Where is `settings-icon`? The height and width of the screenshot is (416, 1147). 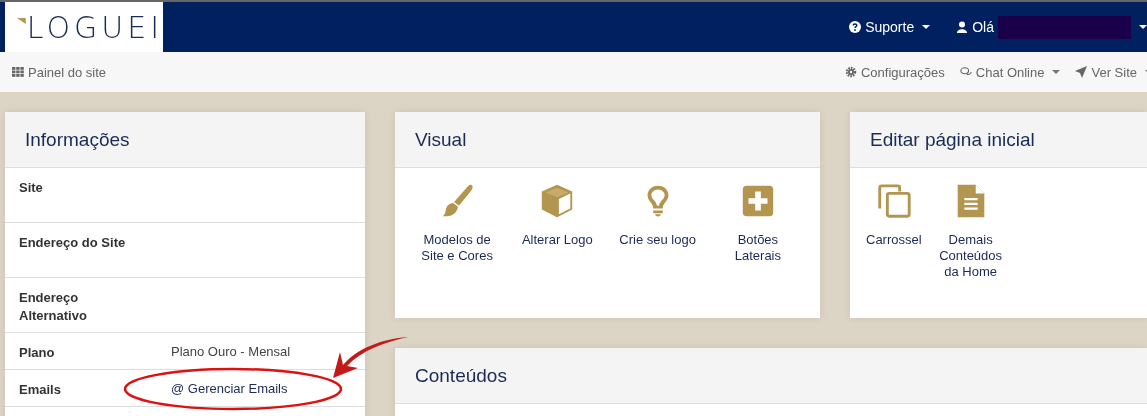
settings-icon is located at coordinates (851, 72).